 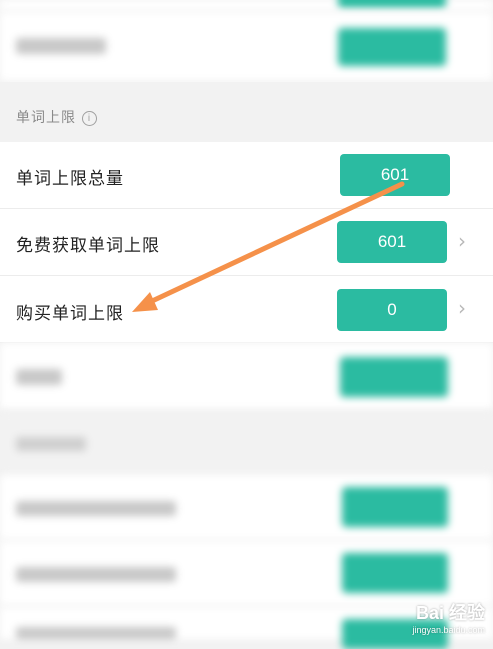 I want to click on blurred-section-header, so click(x=246, y=443).